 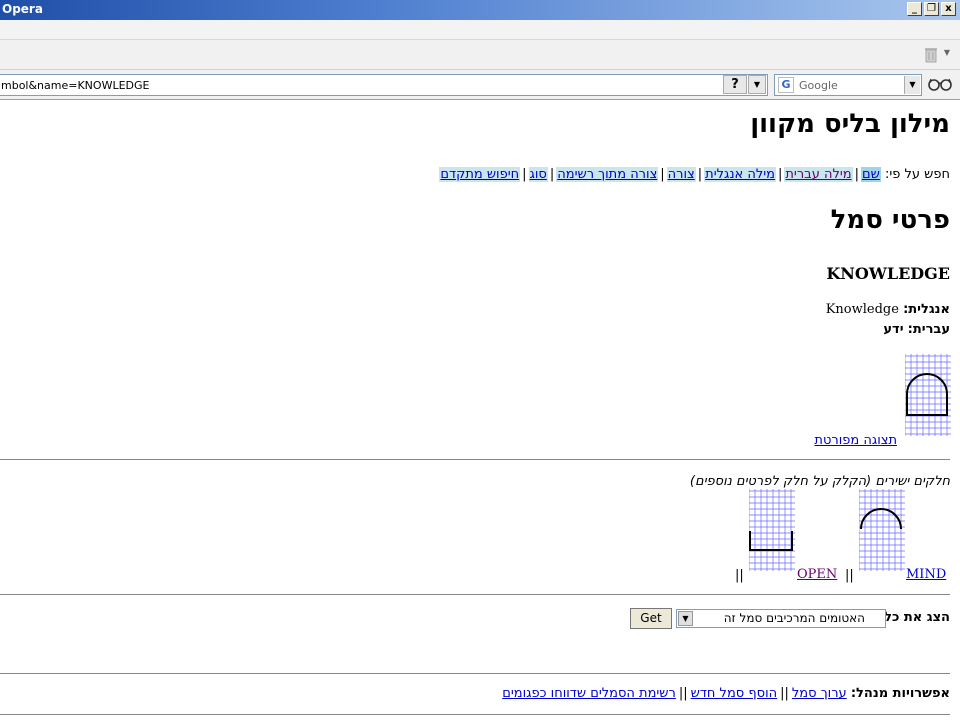 I want to click on hebrew-value: ידע, so click(x=893, y=329).